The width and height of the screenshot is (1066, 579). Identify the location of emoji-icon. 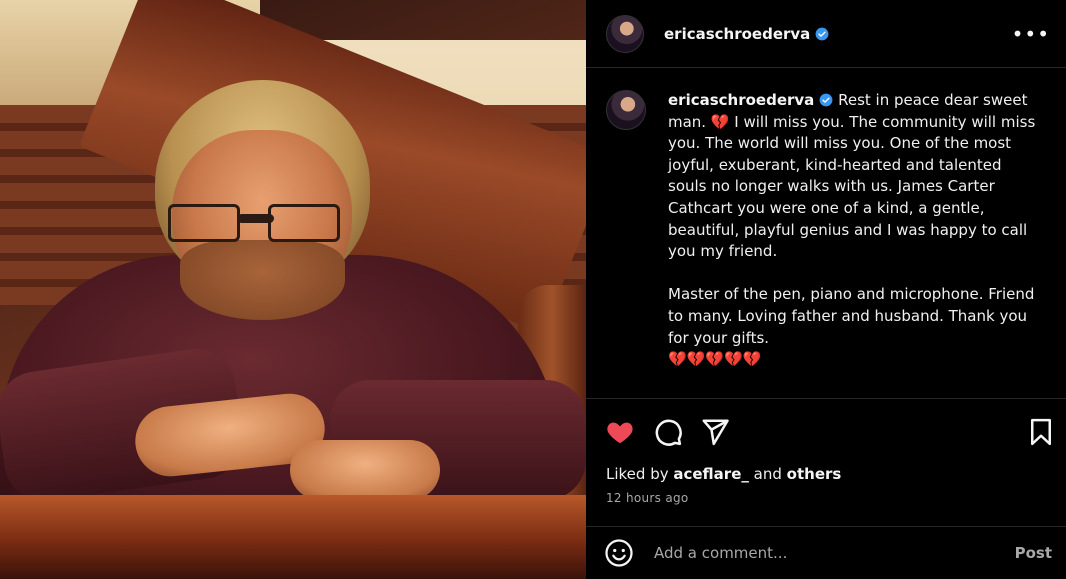
(619, 553).